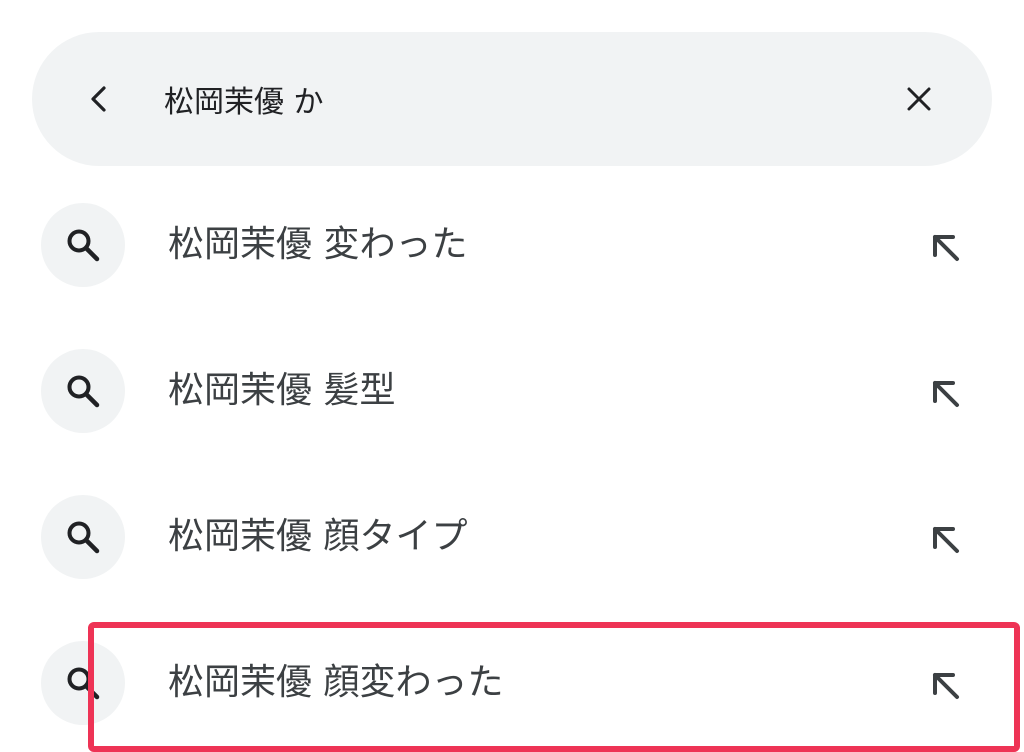 This screenshot has width=1024, height=752. Describe the element at coordinates (336, 682) in the screenshot. I see `suggestion-label: 松岡茉優 顔変わった` at that location.